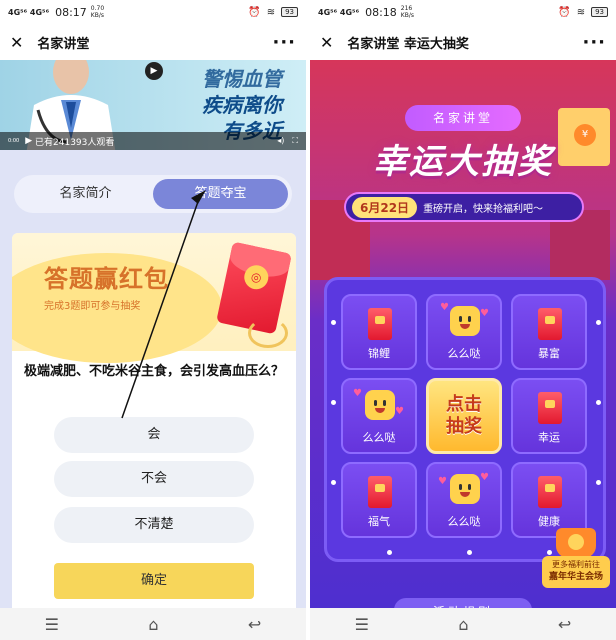  I want to click on confirm-button: 确定, so click(154, 581).